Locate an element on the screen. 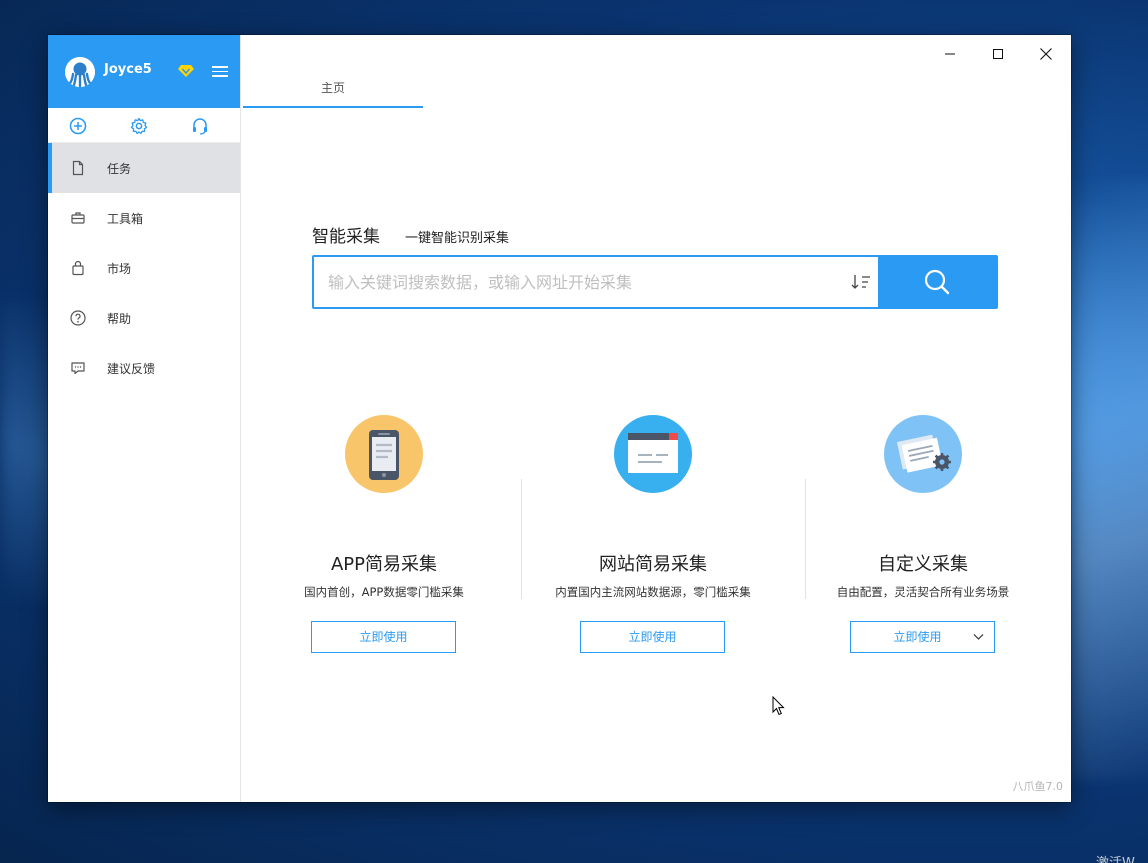 This screenshot has height=863, width=1148. close-icon is located at coordinates (1046, 54).